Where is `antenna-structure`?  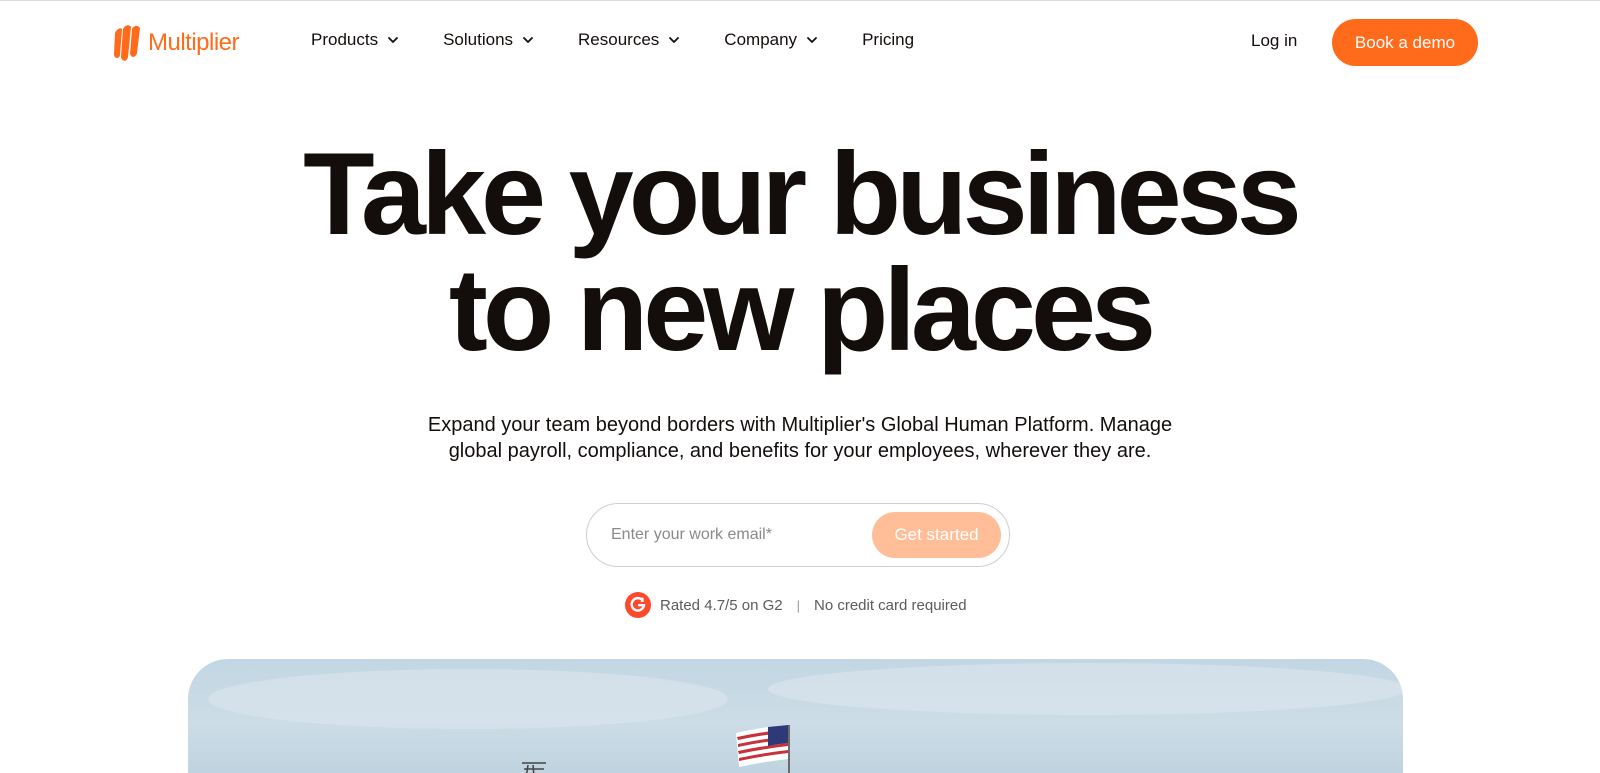
antenna-structure is located at coordinates (534, 767).